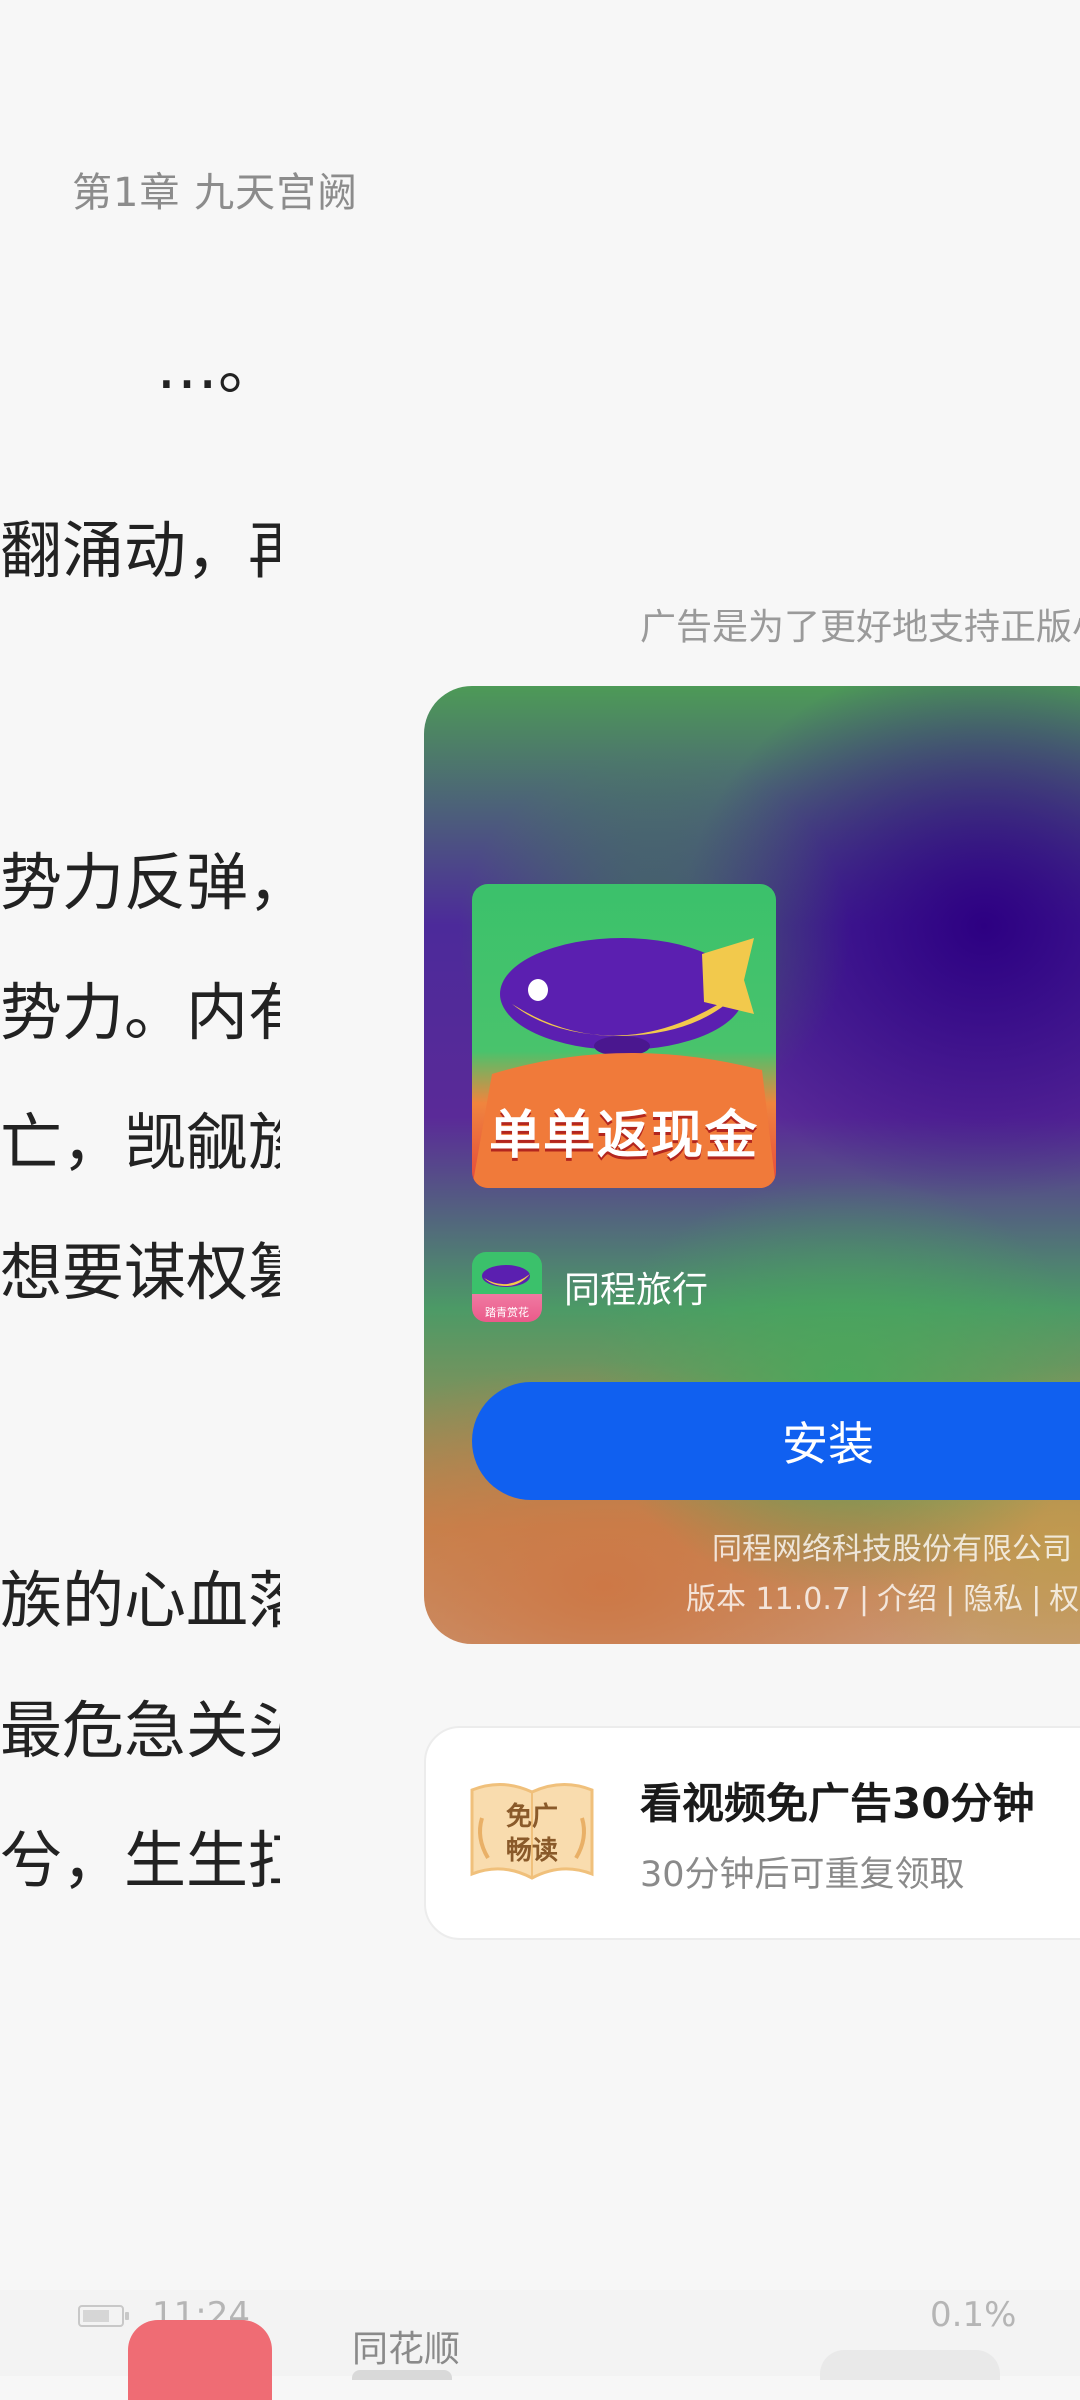 The width and height of the screenshot is (1080, 2400). I want to click on company-name: 同程网络科技股份有限公司, so click(892, 1549).